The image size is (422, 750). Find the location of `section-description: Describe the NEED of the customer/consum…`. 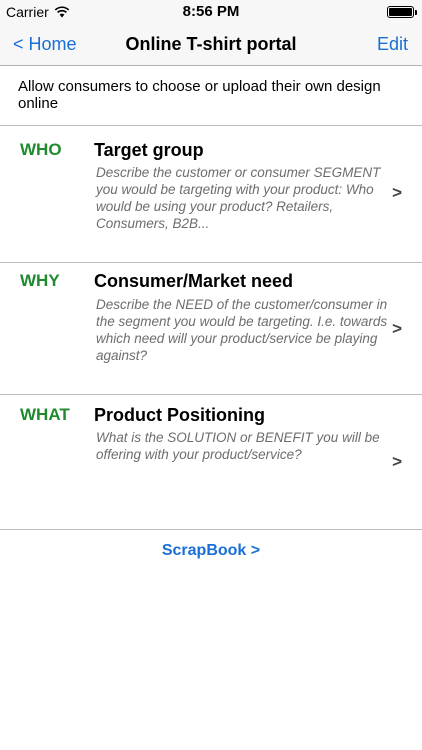

section-description: Describe the NEED of the customer/consum… is located at coordinates (242, 330).